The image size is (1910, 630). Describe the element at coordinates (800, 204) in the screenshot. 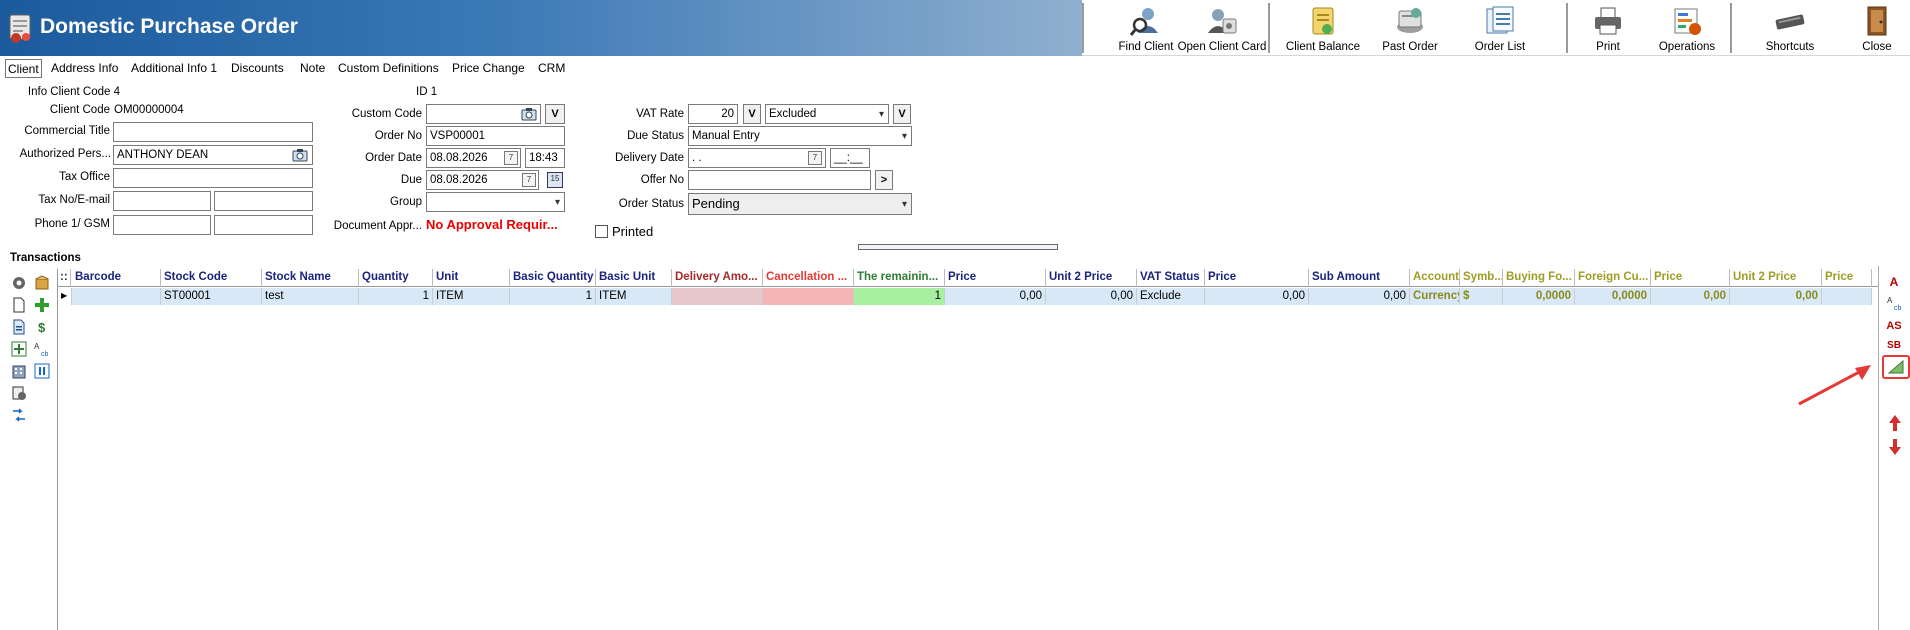

I see `order-status-select: Pending ▾` at that location.